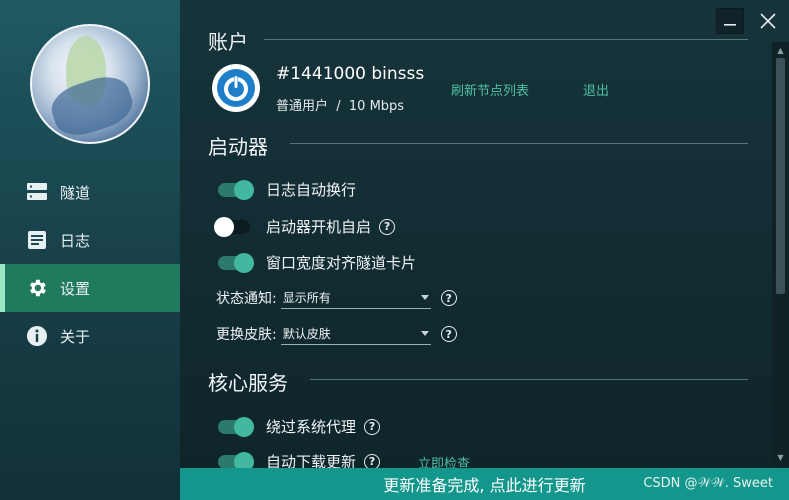 This screenshot has width=789, height=500. I want to click on scroll-down-icon: ▼, so click(780, 457).